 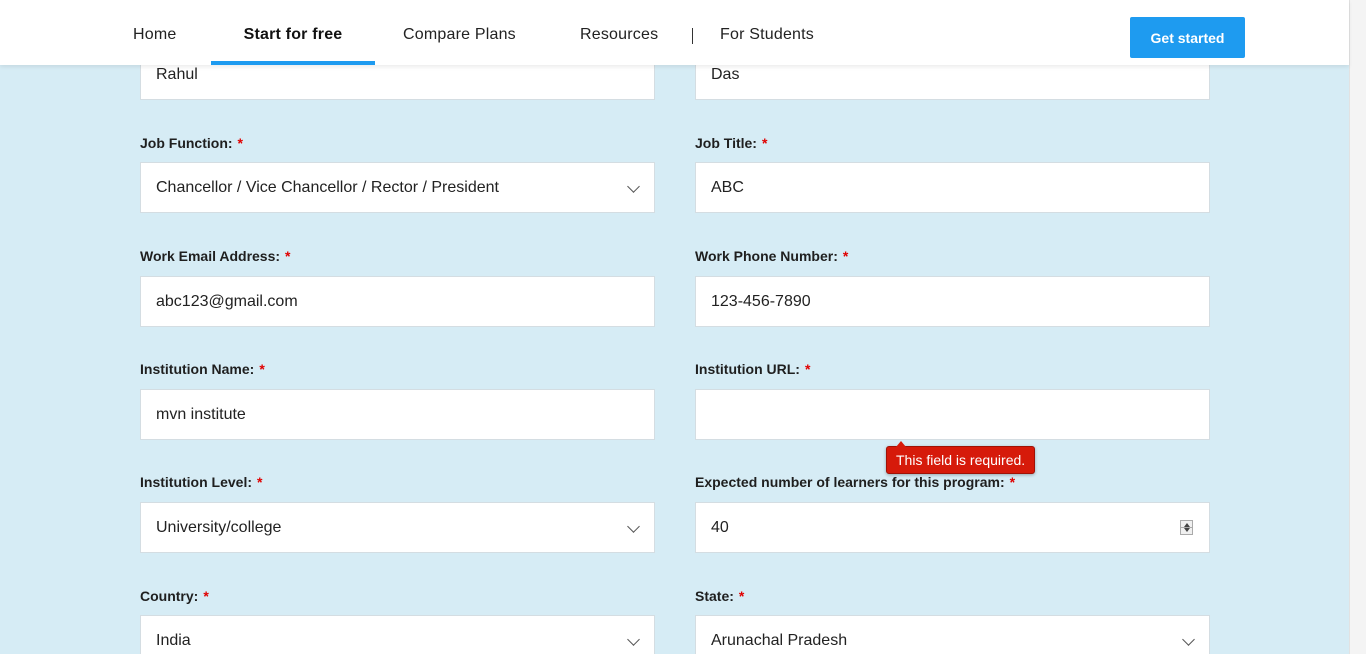 What do you see at coordinates (191, 143) in the screenshot?
I see `job-function-label: Job Function: *` at bounding box center [191, 143].